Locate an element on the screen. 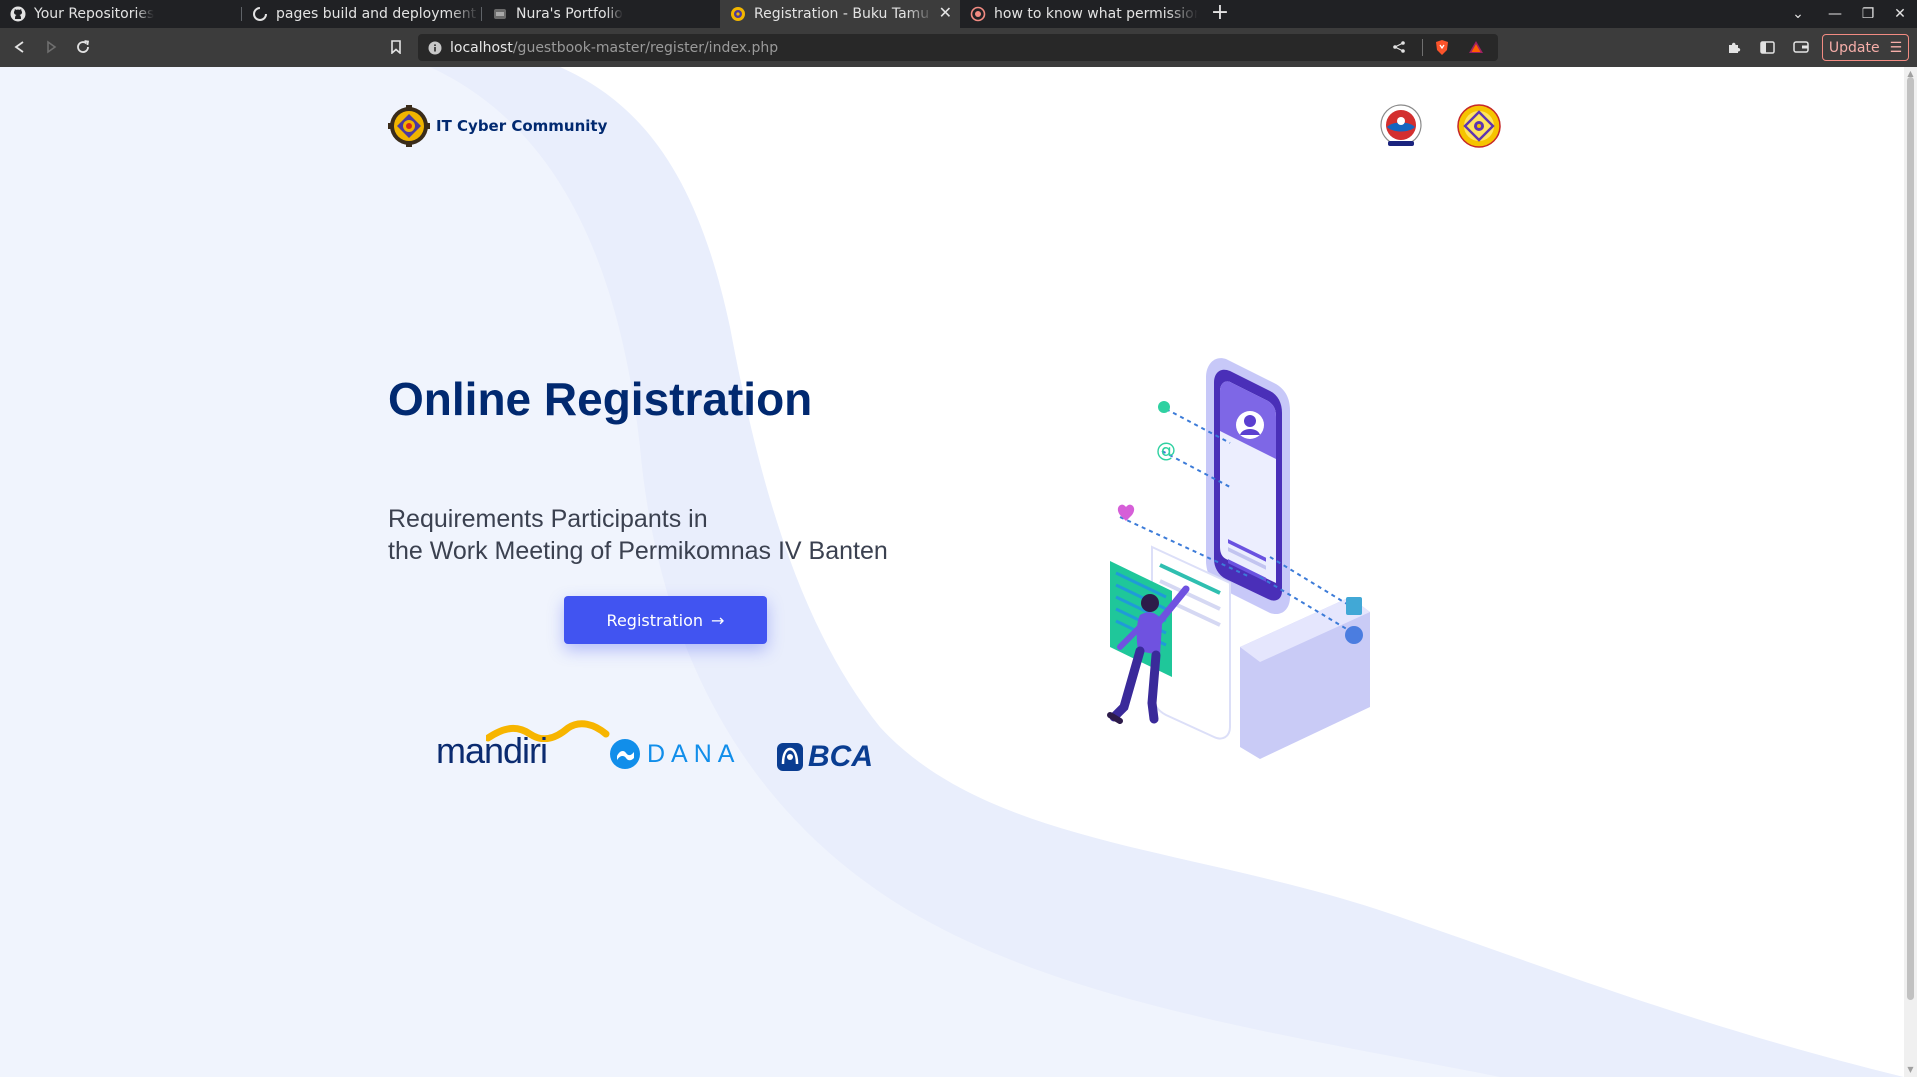 The image size is (1917, 1077). reload-button is located at coordinates (83, 47).